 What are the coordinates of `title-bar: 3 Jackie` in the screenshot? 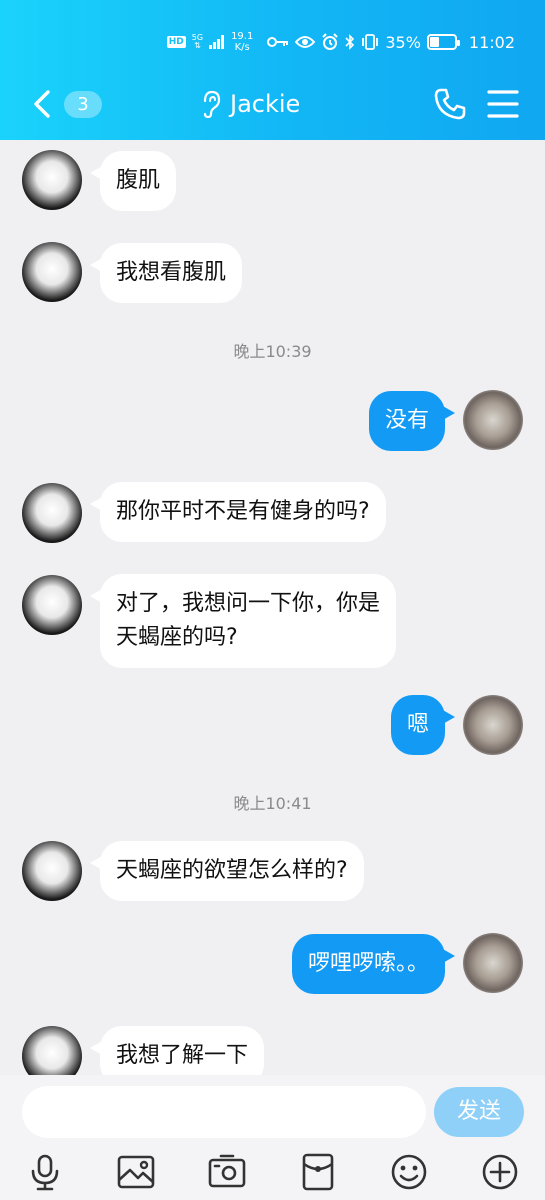 It's located at (272, 104).